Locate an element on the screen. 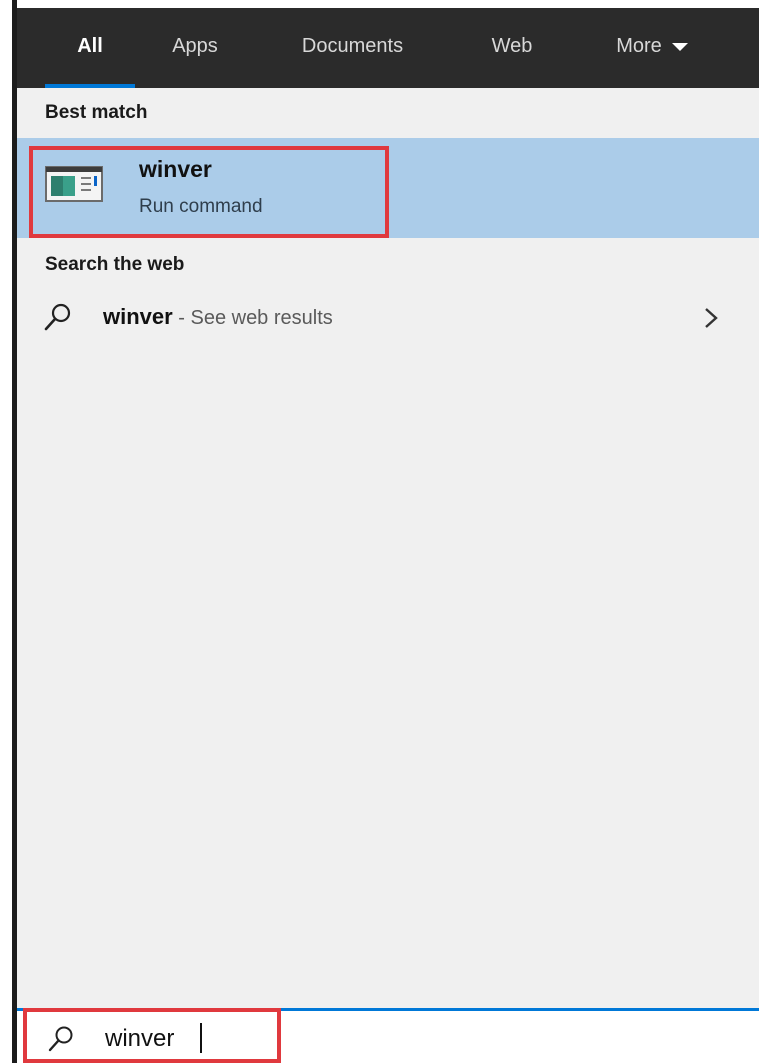  tab-web-label: Web is located at coordinates (512, 46).